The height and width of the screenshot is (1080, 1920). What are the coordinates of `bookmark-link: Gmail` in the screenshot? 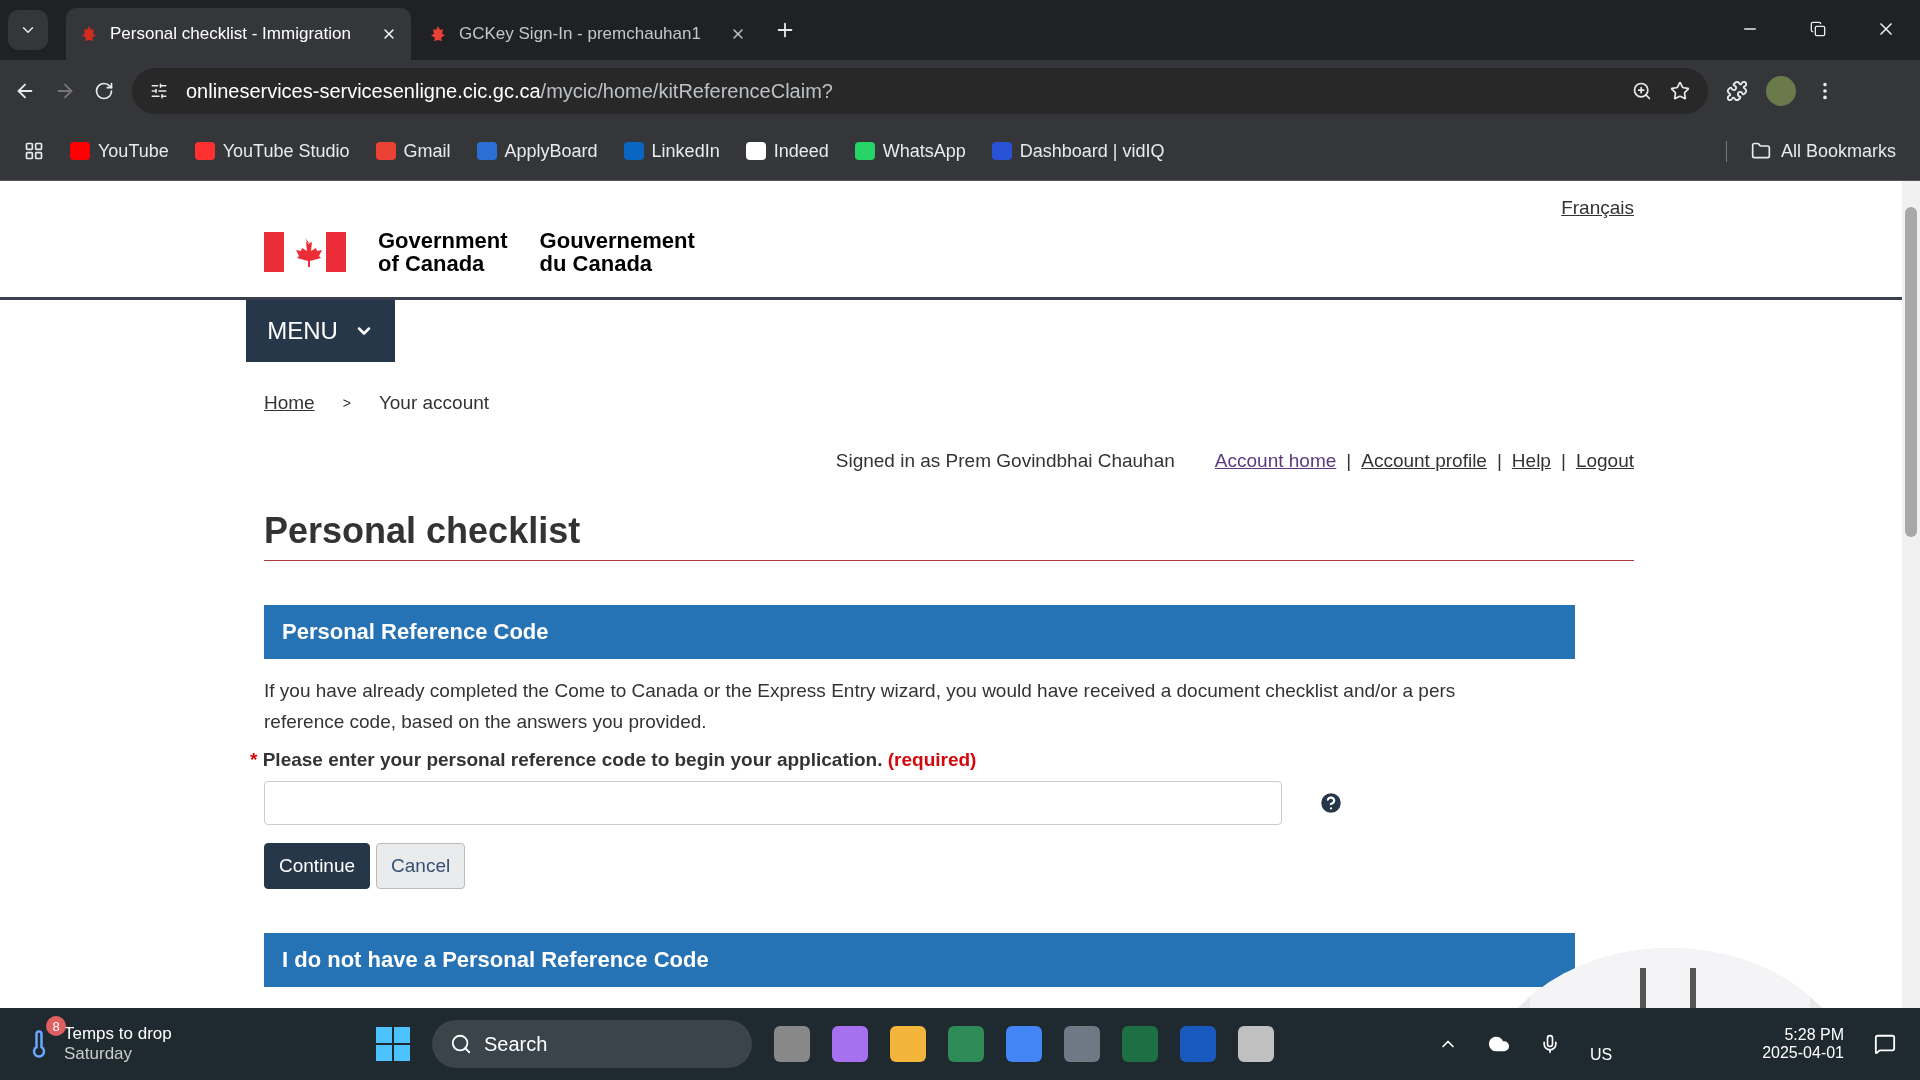 It's located at (413, 151).